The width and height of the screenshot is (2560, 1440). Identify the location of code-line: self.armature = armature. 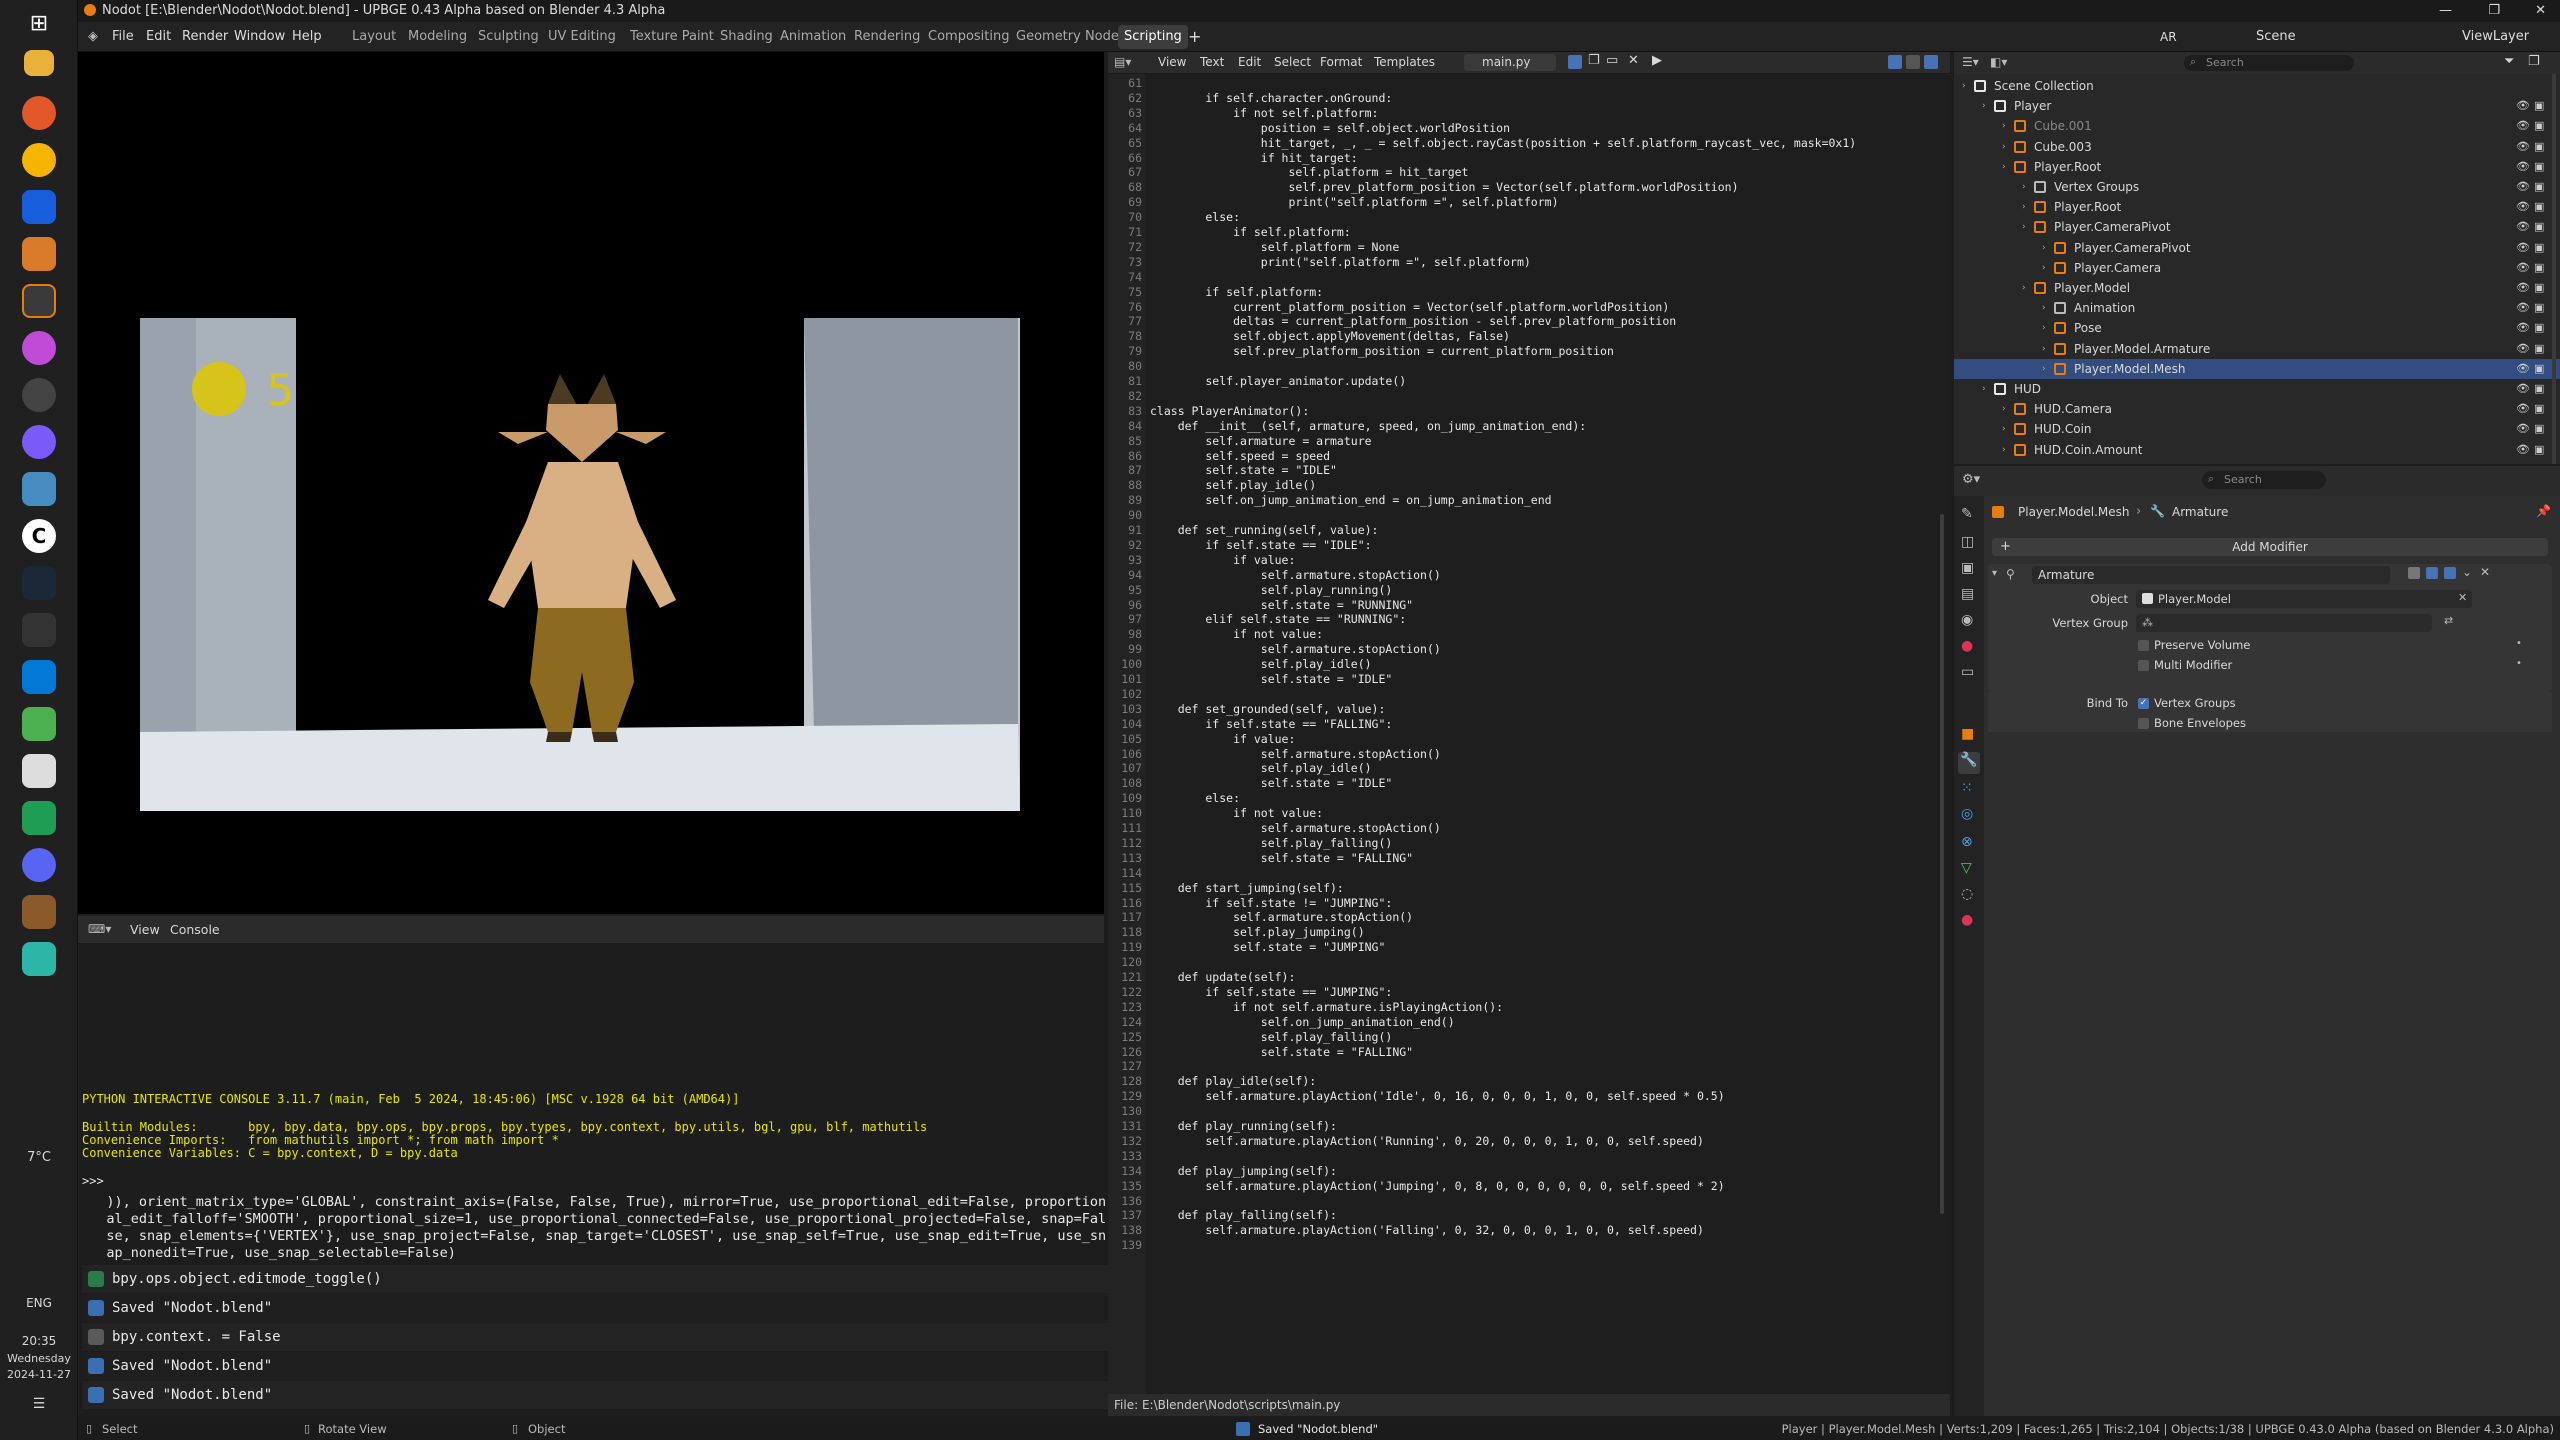
(1260, 441).